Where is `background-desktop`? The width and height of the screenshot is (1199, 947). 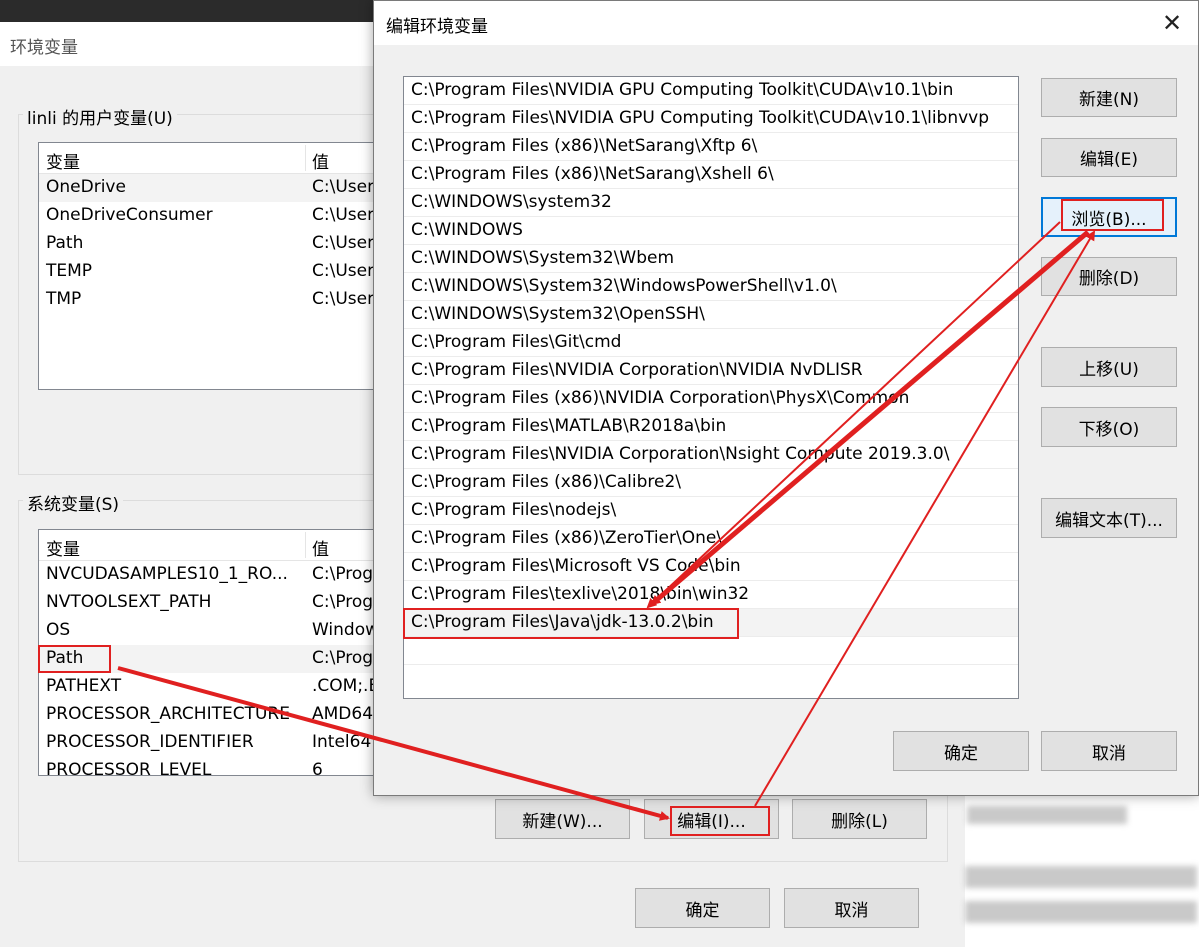
background-desktop is located at coordinates (187, 11).